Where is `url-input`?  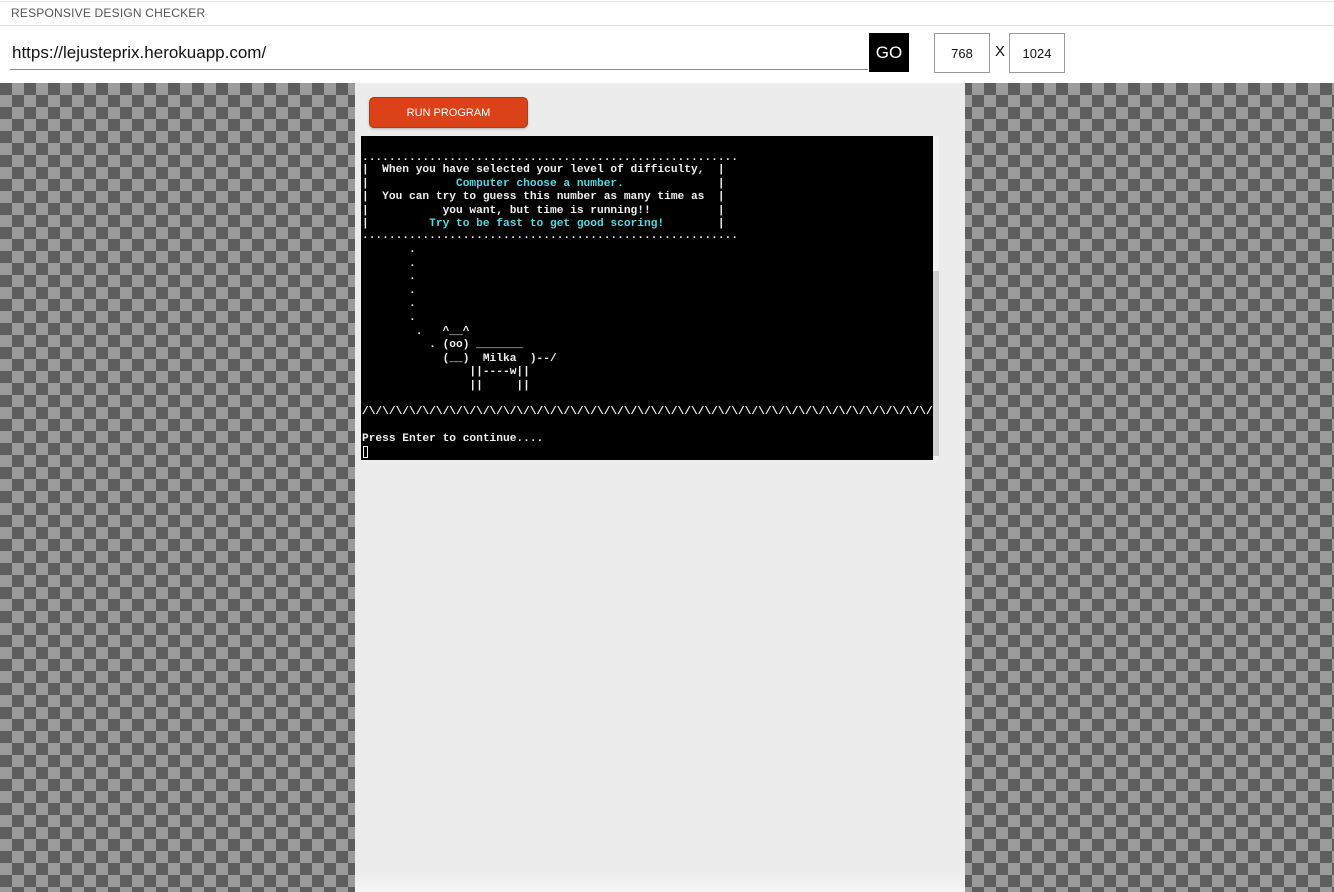
url-input is located at coordinates (439, 53).